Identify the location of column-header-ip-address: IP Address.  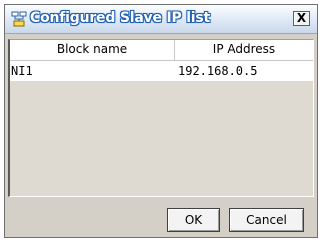
(244, 50).